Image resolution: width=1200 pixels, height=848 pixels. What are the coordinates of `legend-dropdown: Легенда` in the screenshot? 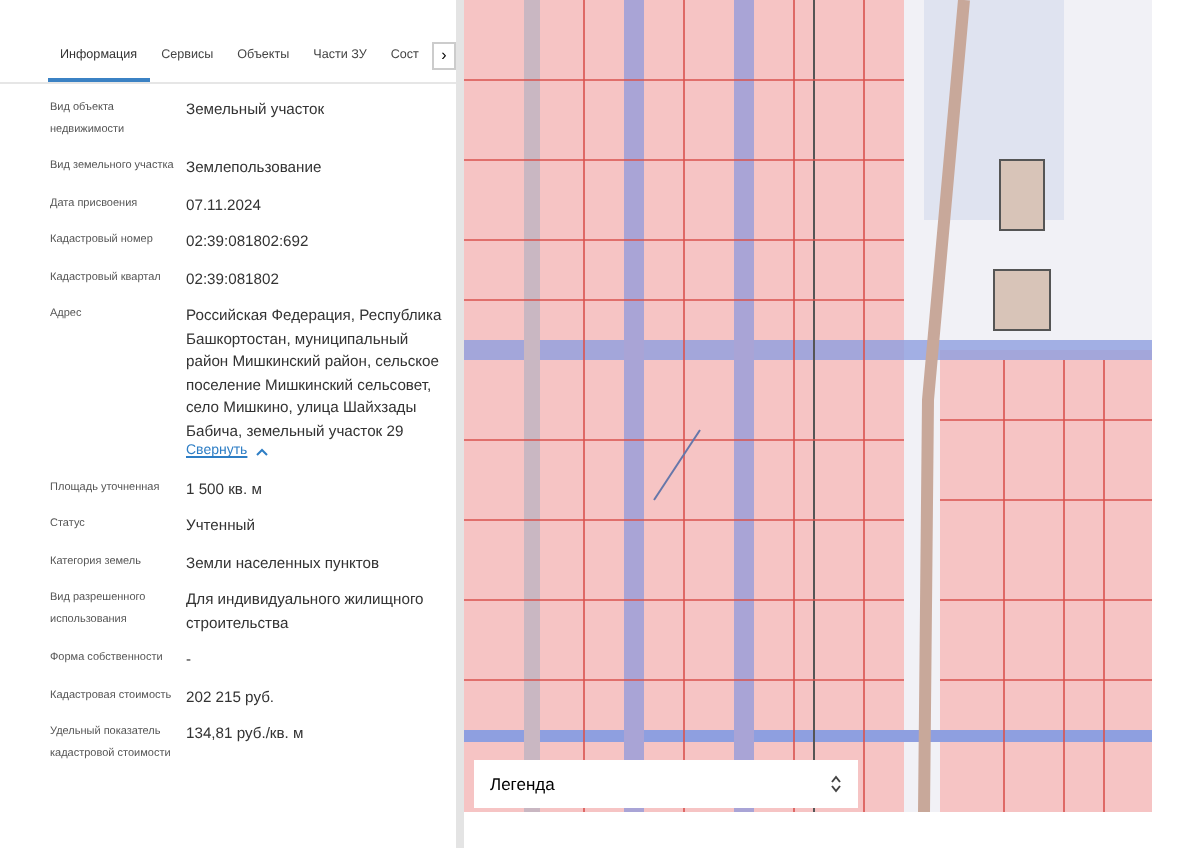 It's located at (666, 784).